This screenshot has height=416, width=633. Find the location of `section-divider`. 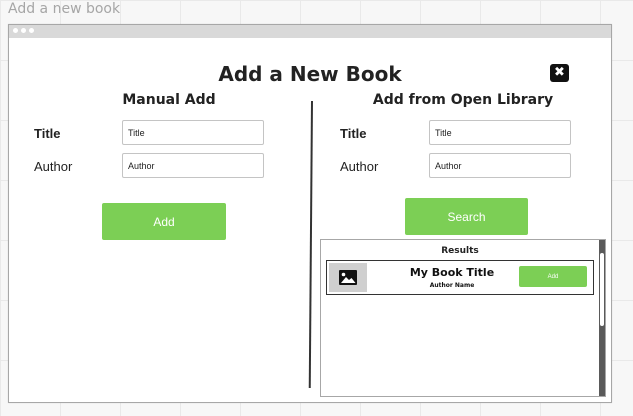

section-divider is located at coordinates (310, 244).